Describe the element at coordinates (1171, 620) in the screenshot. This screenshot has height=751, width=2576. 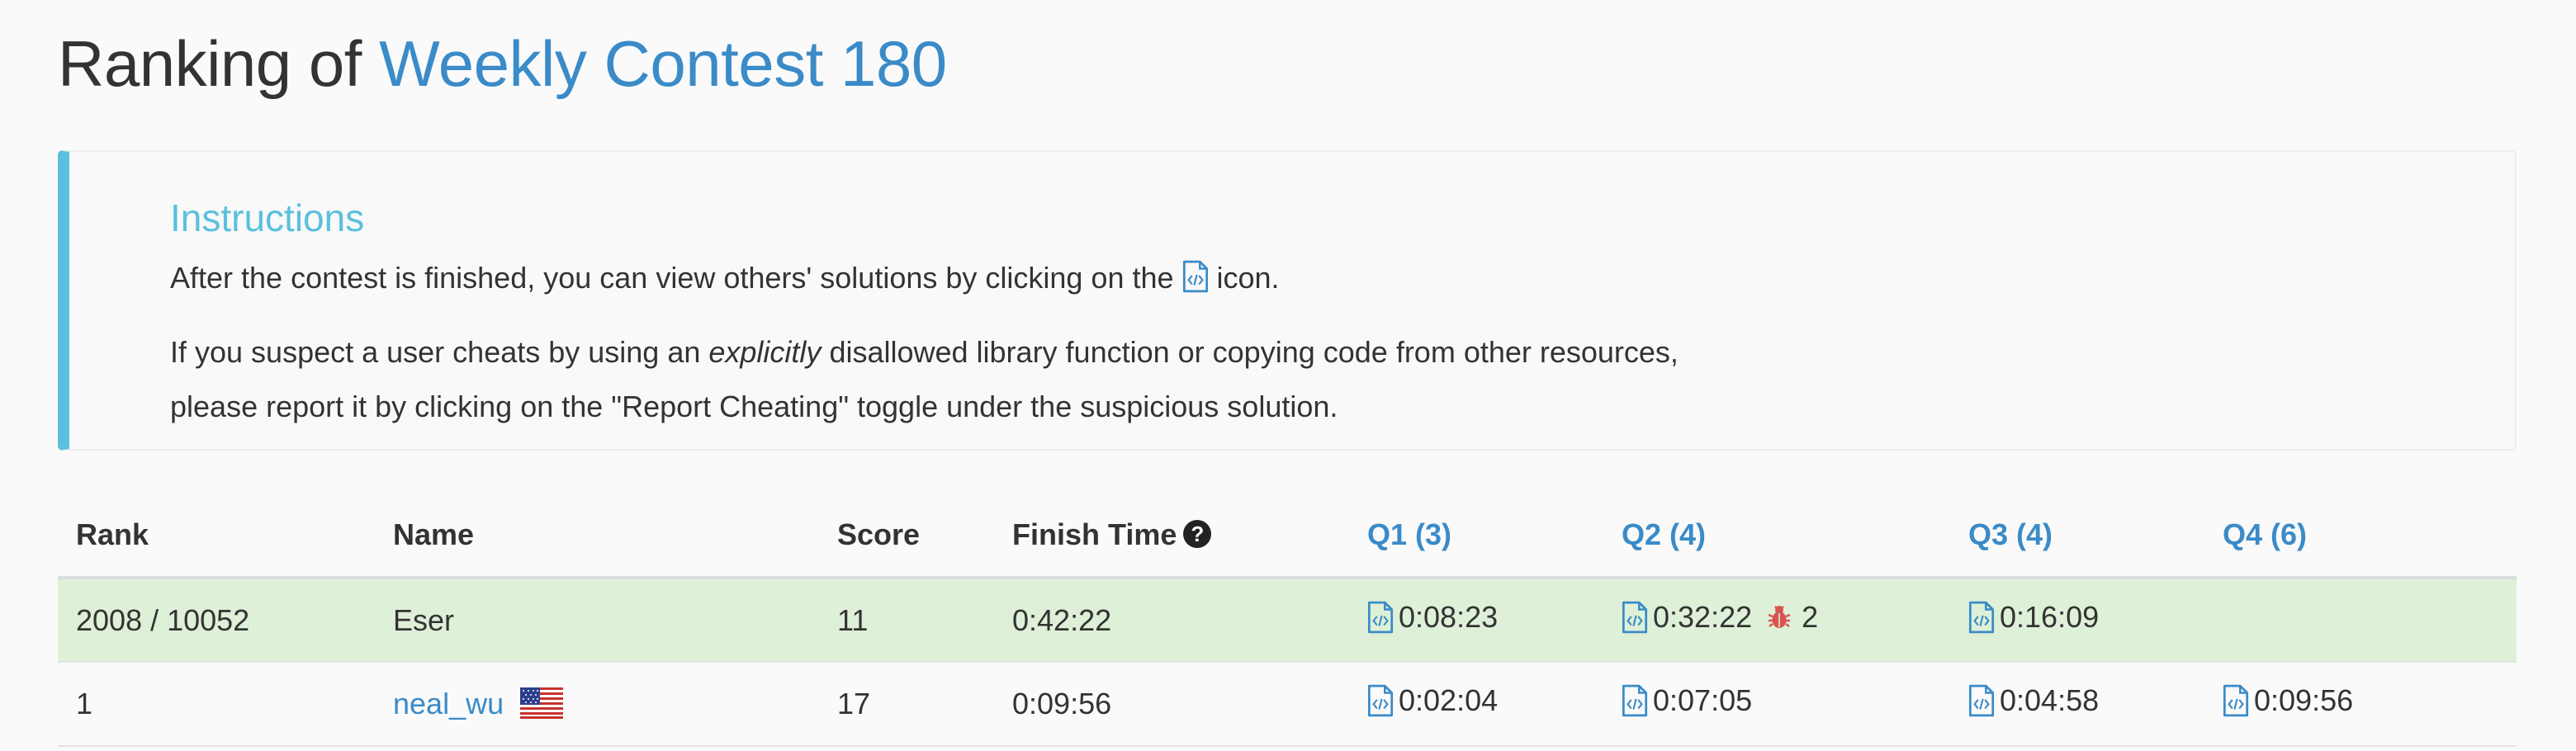
I see `cell-finish-time: 0:42:22` at that location.